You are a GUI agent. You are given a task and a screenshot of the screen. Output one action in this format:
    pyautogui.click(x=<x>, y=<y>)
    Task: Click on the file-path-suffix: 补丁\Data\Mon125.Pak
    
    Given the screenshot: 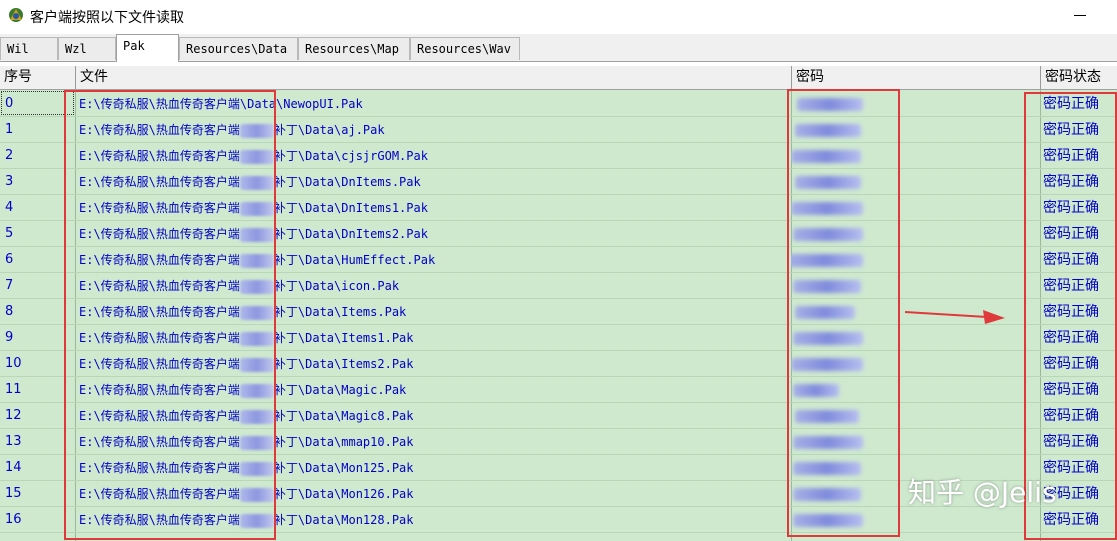 What is the action you would take?
    pyautogui.click(x=343, y=468)
    